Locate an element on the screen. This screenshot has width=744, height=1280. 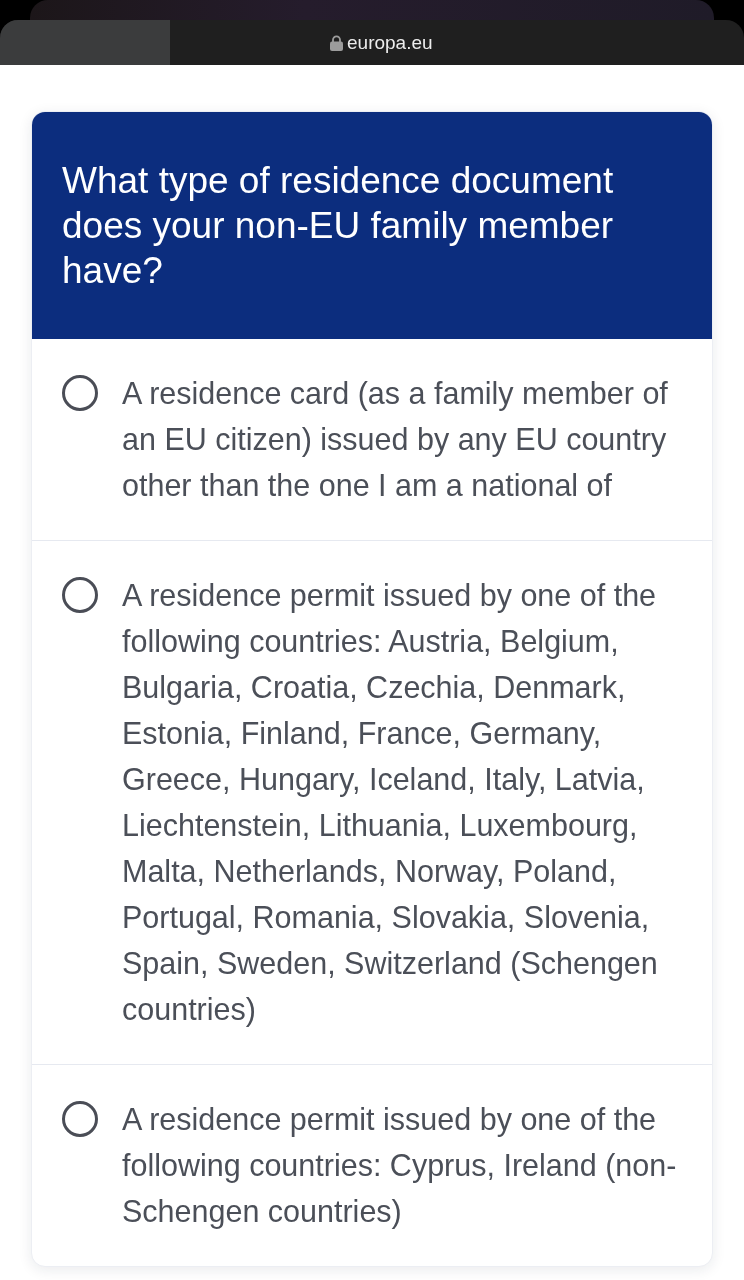
option-label: A residence permit issued by one of the following countries: Cyprus, Ireland (non-Schengen countries) is located at coordinates (406, 1165).